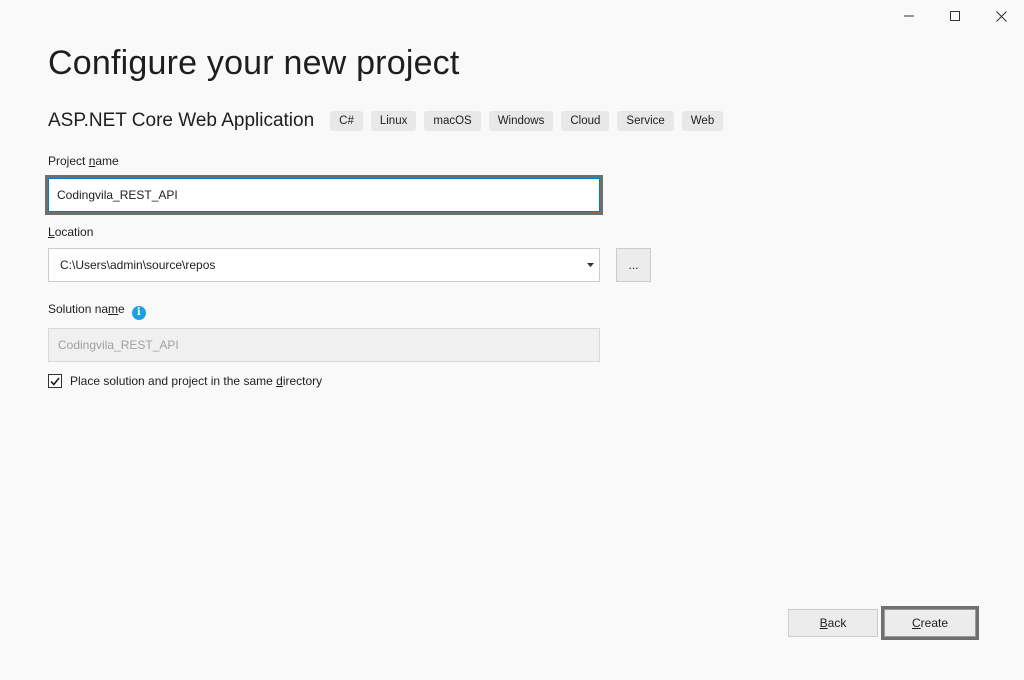 Image resolution: width=1024 pixels, height=680 pixels. I want to click on location-dropdown-arrow, so click(590, 265).